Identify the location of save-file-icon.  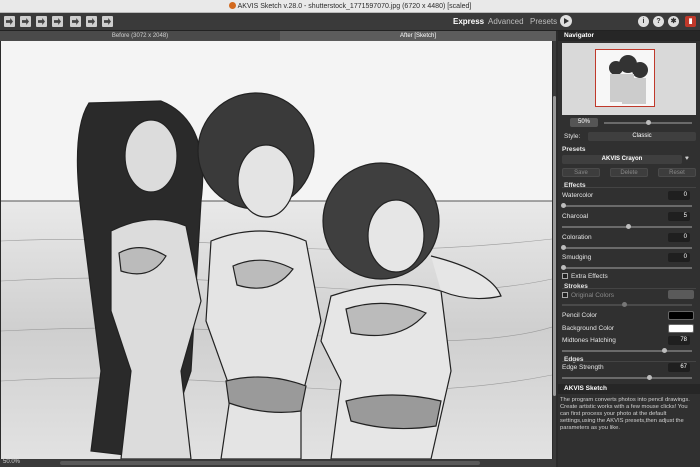
(41, 21).